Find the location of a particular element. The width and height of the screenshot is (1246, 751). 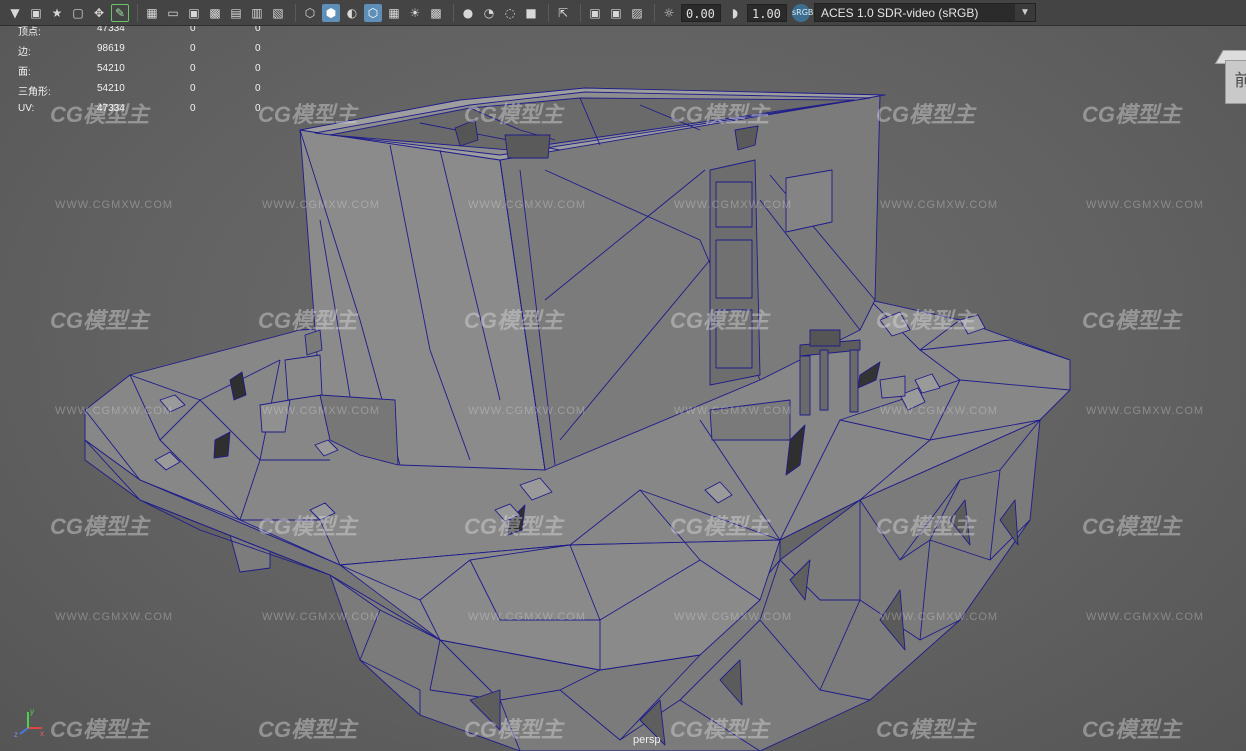

2d-pan-zoom-icon: ✥ is located at coordinates (99, 13).